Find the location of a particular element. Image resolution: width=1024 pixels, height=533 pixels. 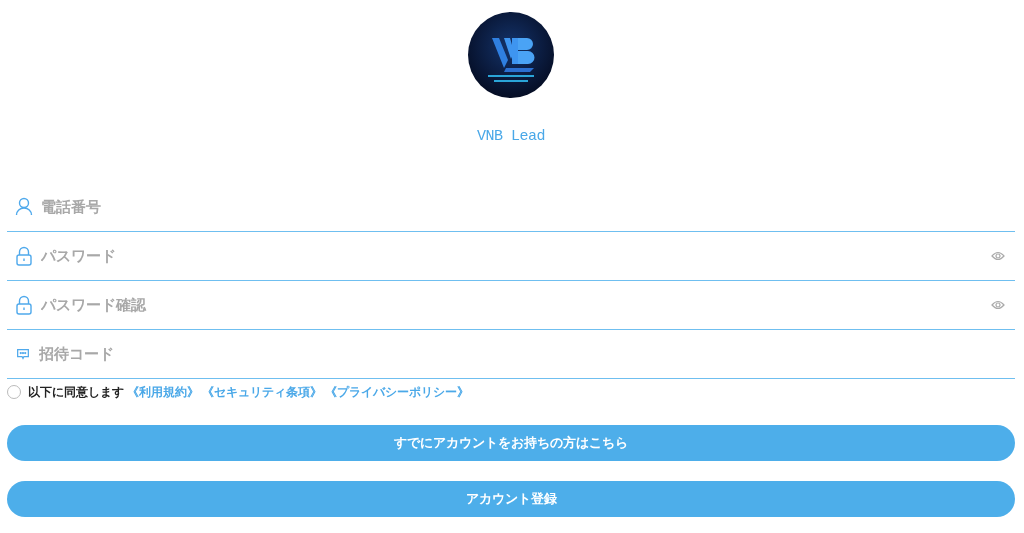

input-field: 招待コード is located at coordinates (522, 354).